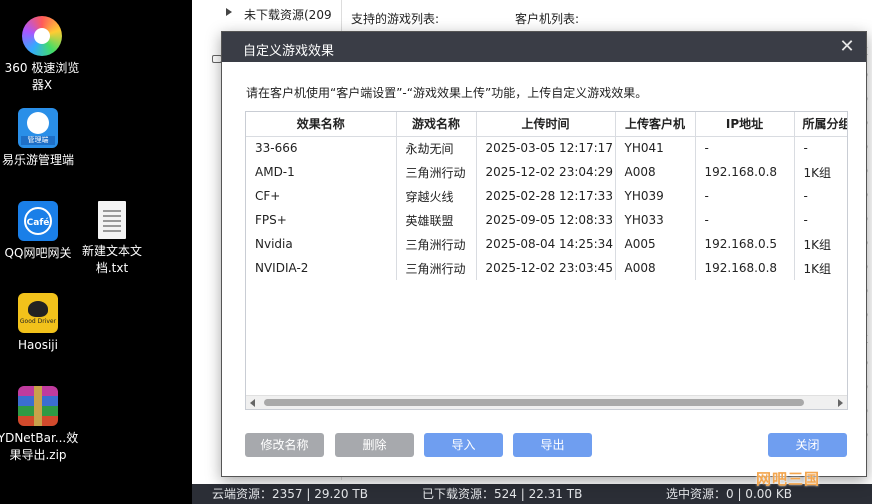 The width and height of the screenshot is (872, 504). I want to click on browser-360-icon, so click(42, 36).